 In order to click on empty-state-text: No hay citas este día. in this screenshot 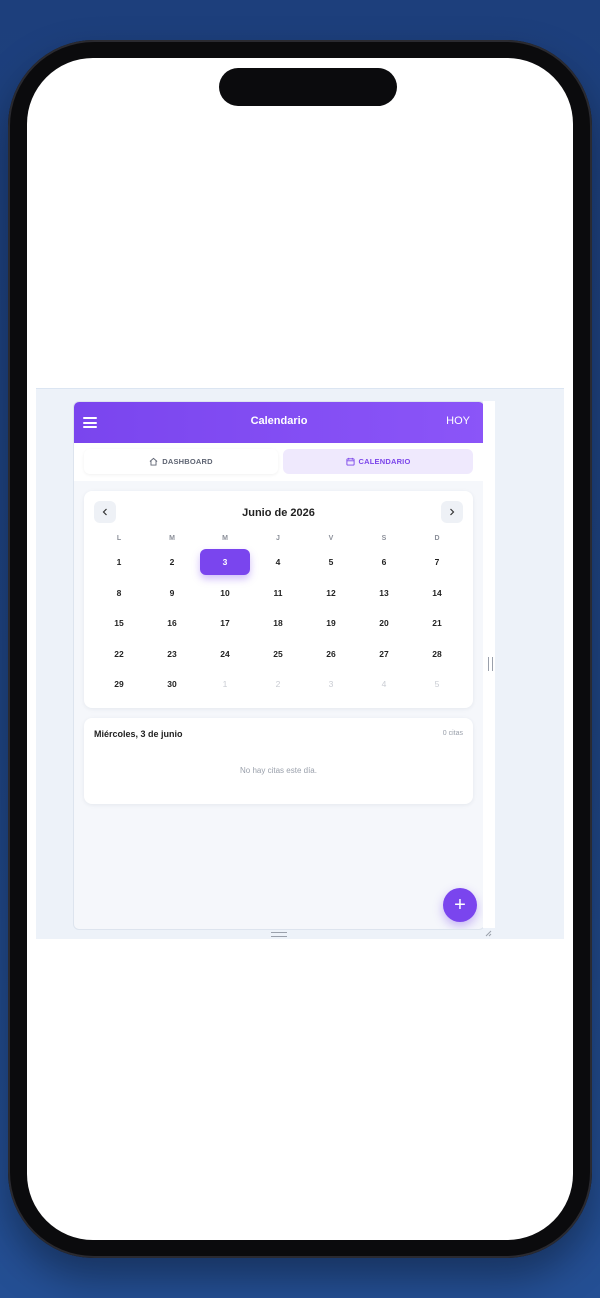, I will do `click(278, 770)`.